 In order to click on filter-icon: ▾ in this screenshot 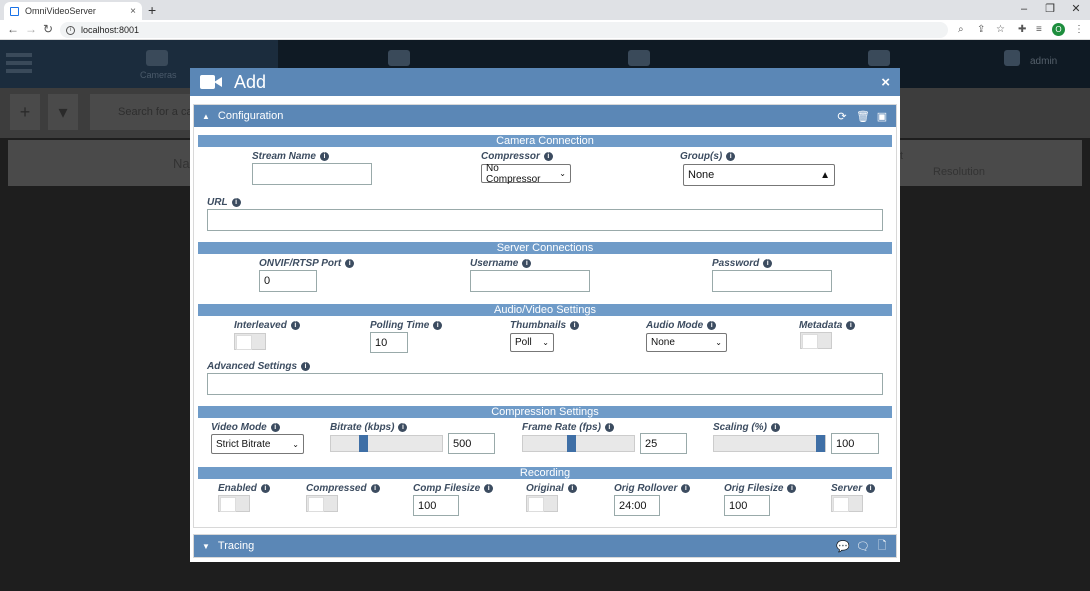, I will do `click(63, 112)`.